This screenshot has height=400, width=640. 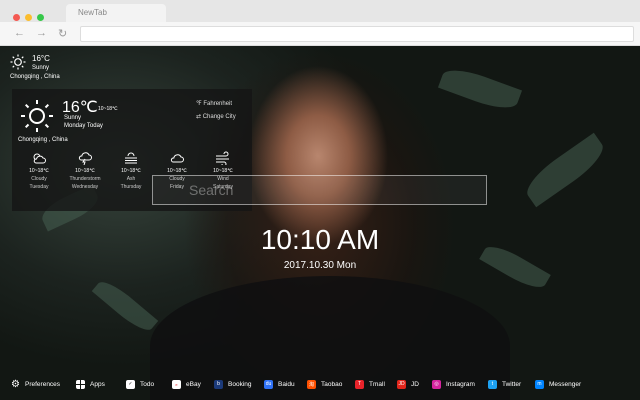 I want to click on jd-label: JD, so click(x=415, y=384).